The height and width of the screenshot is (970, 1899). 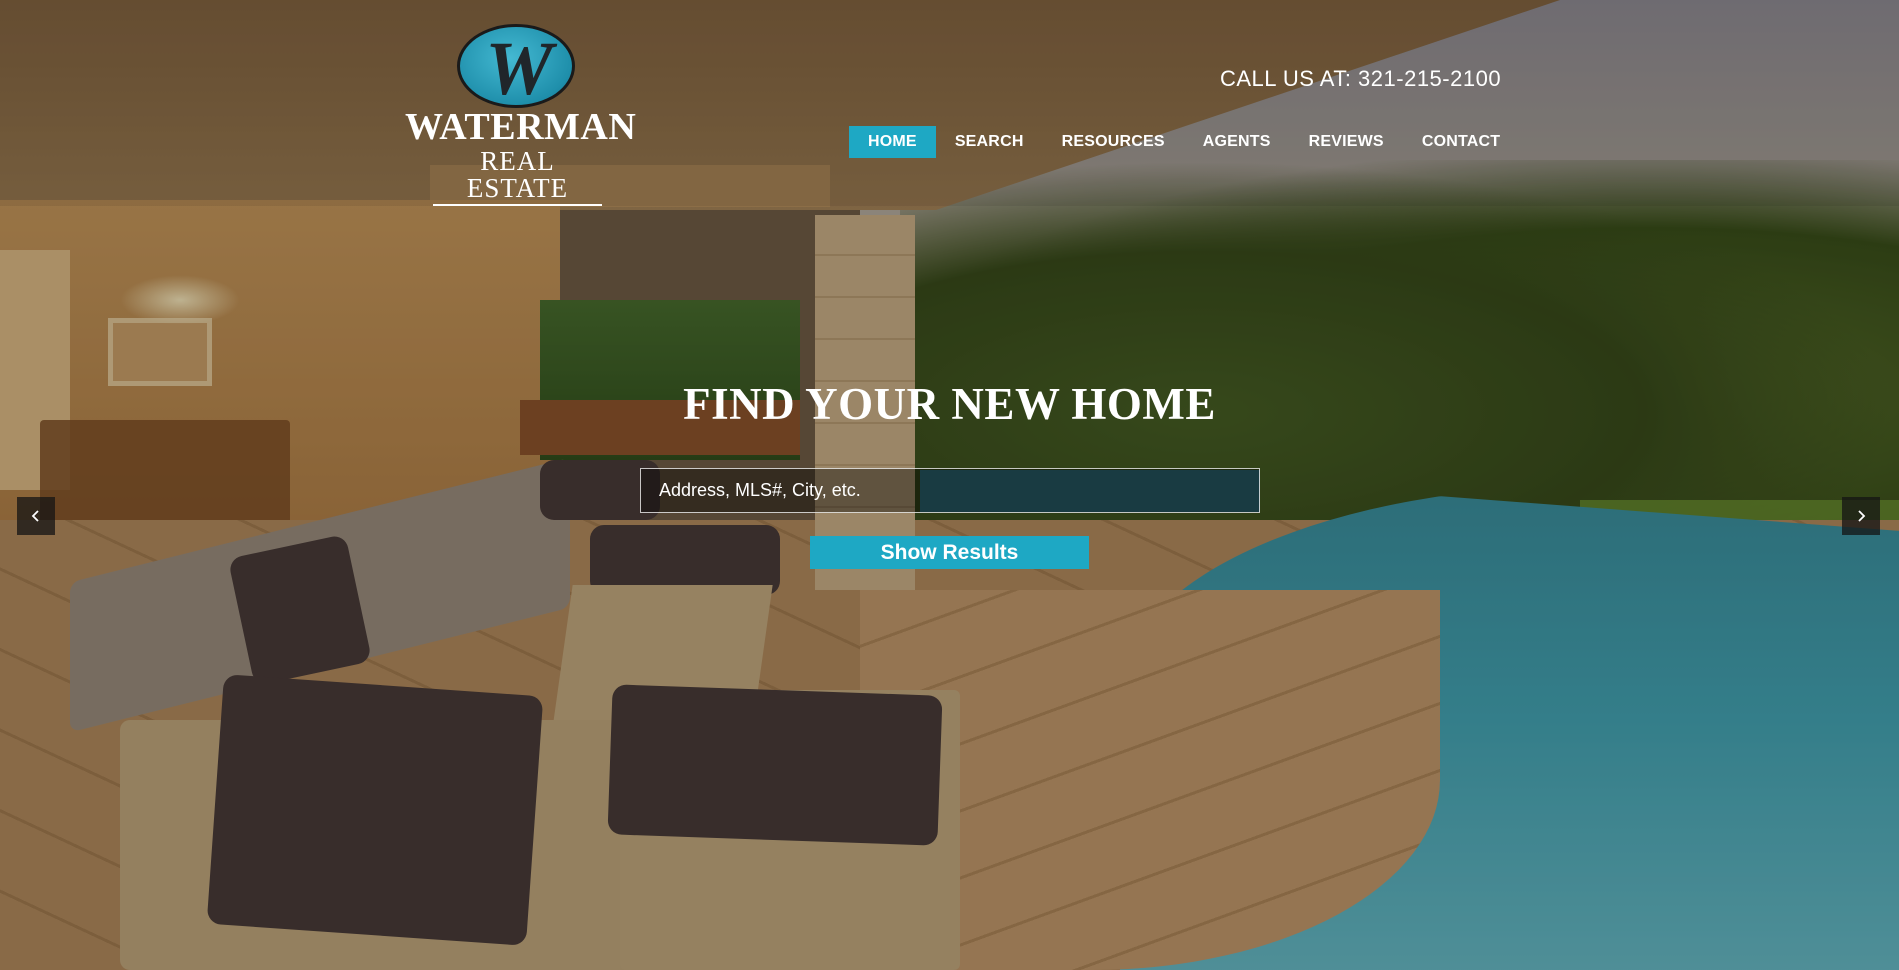 I want to click on phone-number: CALL US AT: 321-215-2100, so click(x=1360, y=79).